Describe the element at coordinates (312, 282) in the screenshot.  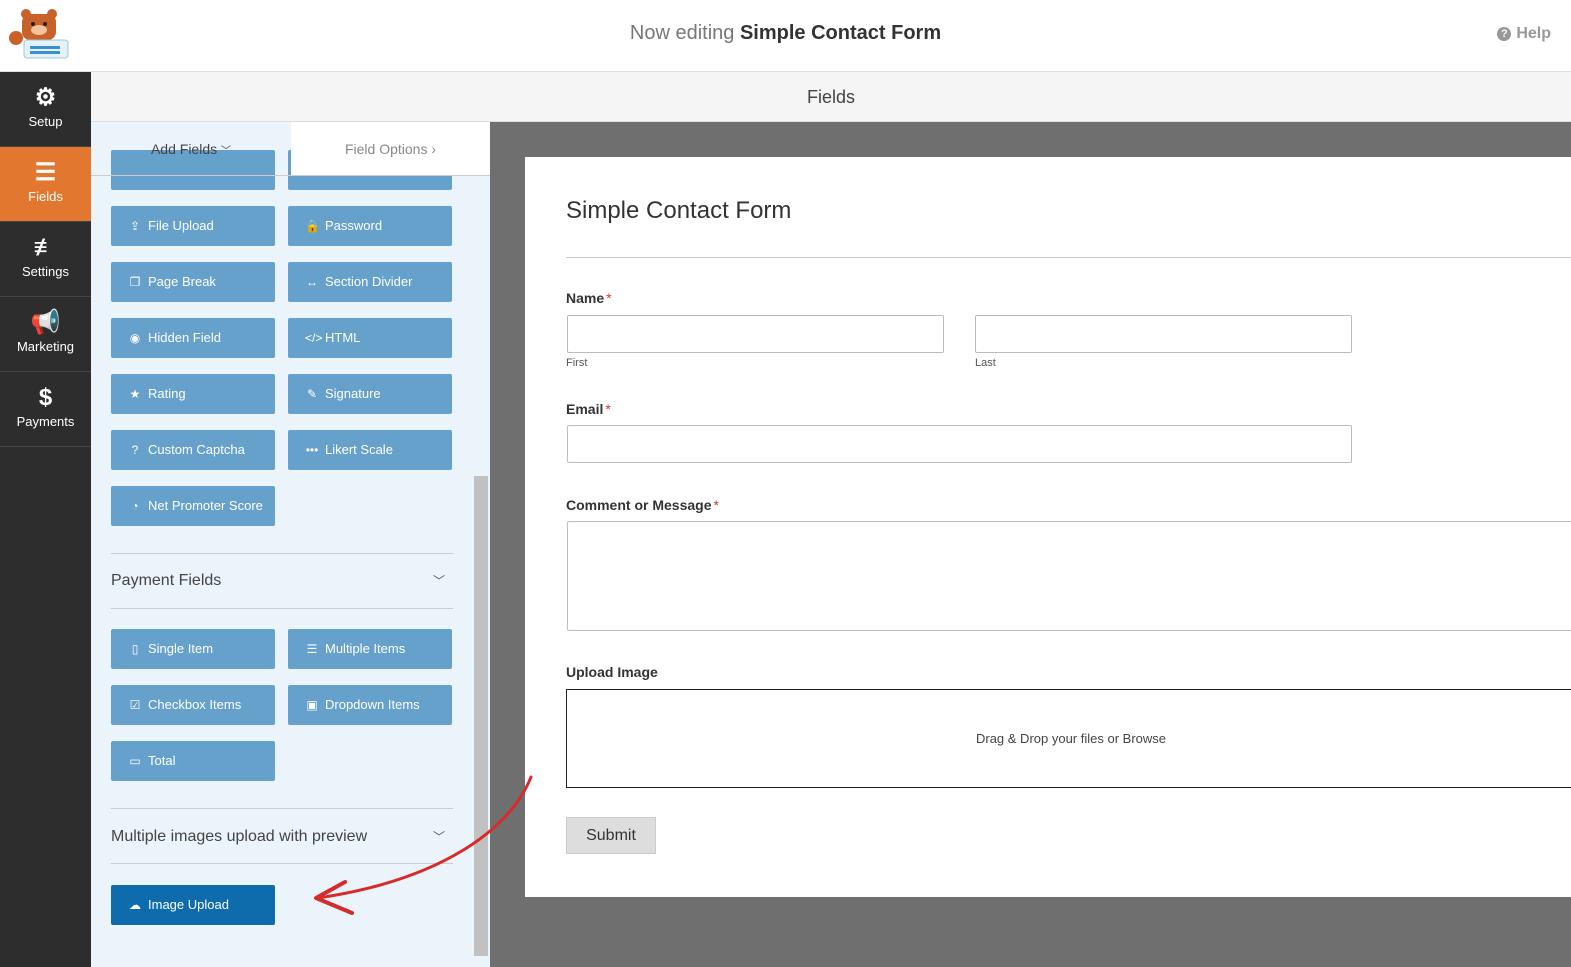
I see `arrows-h-icon: ↔` at that location.